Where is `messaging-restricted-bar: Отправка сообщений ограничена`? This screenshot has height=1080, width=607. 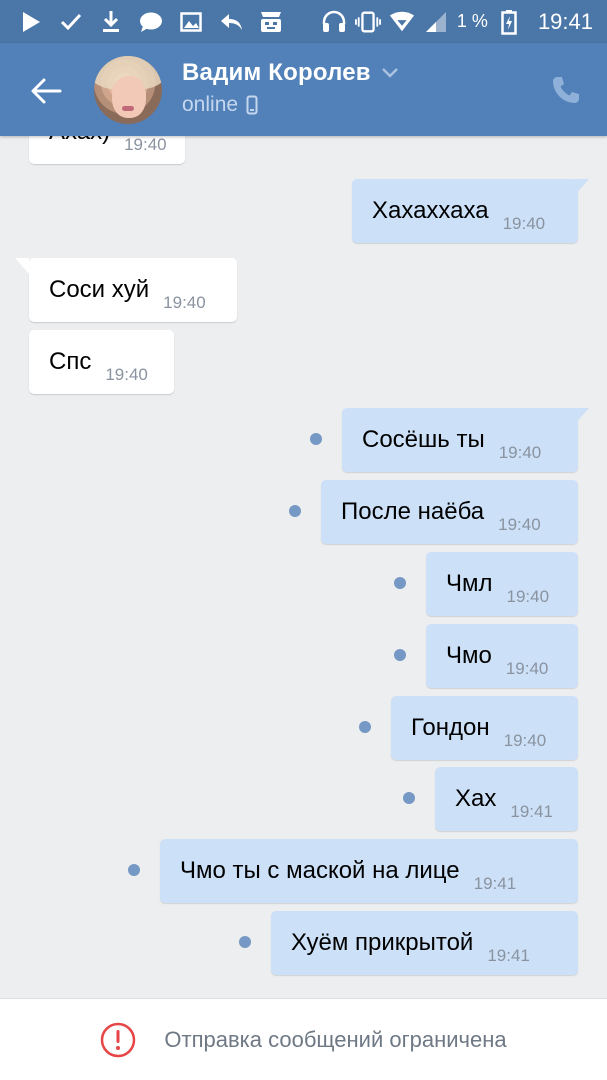 messaging-restricted-bar: Отправка сообщений ограничена is located at coordinates (303, 1039).